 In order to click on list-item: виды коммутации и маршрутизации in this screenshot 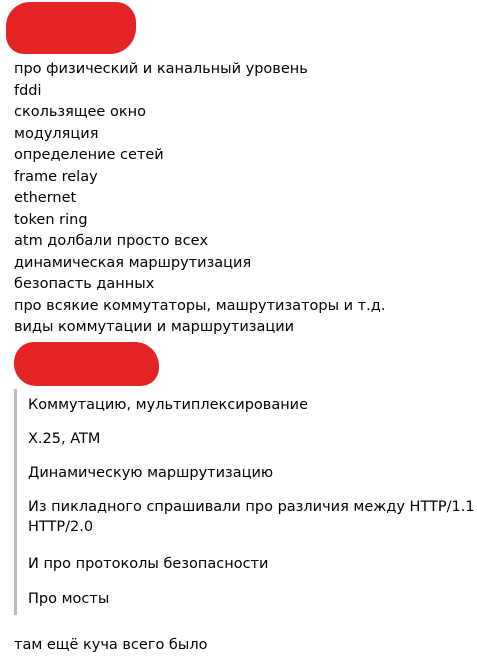, I will do `click(154, 327)`.